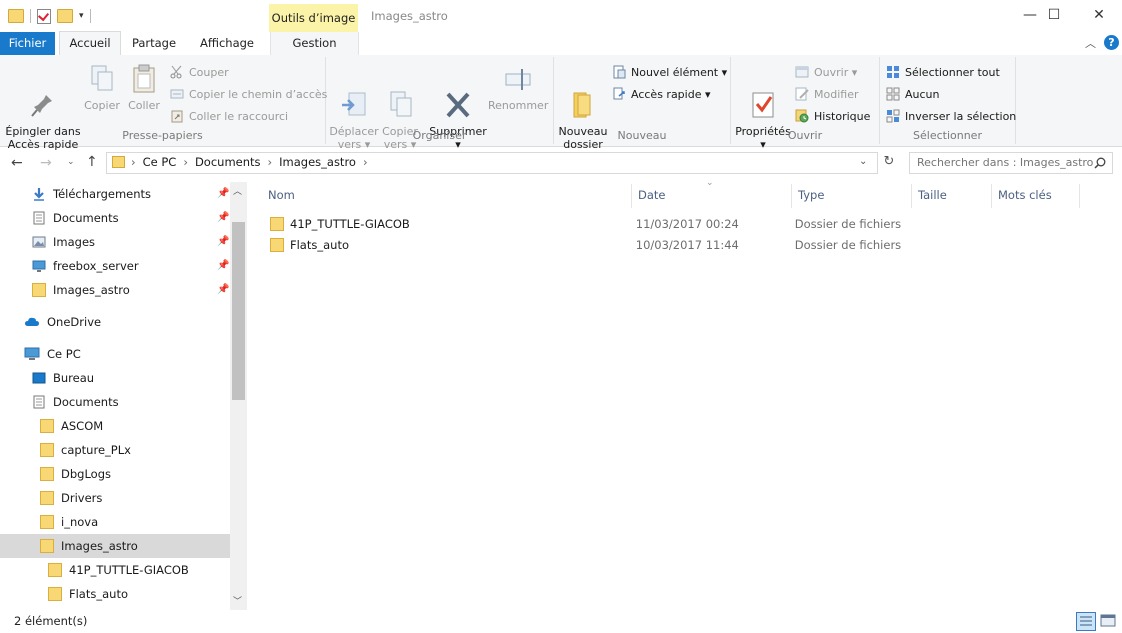 The height and width of the screenshot is (633, 1122). Describe the element at coordinates (314, 43) in the screenshot. I see `tab-gestion: Gestion` at that location.